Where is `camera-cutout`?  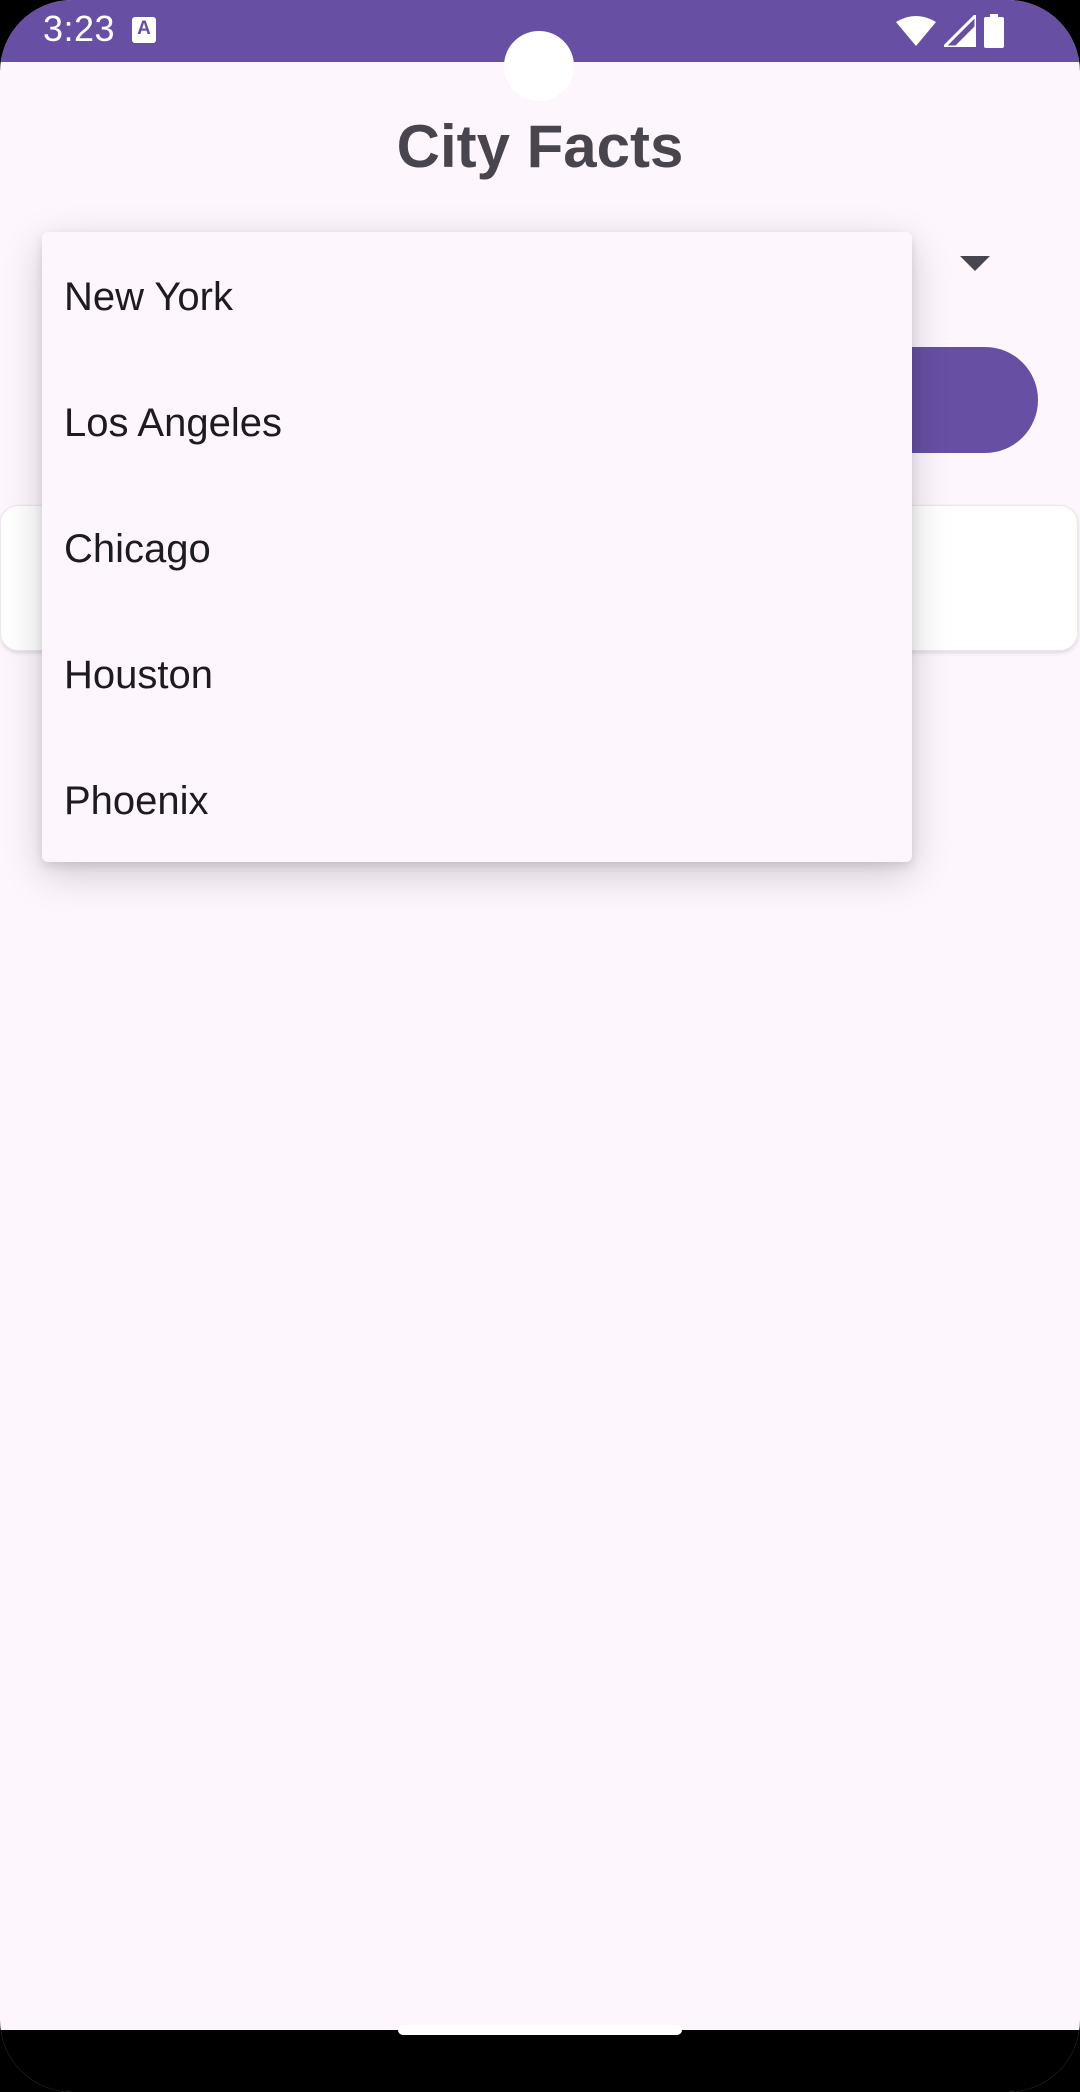
camera-cutout is located at coordinates (539, 66).